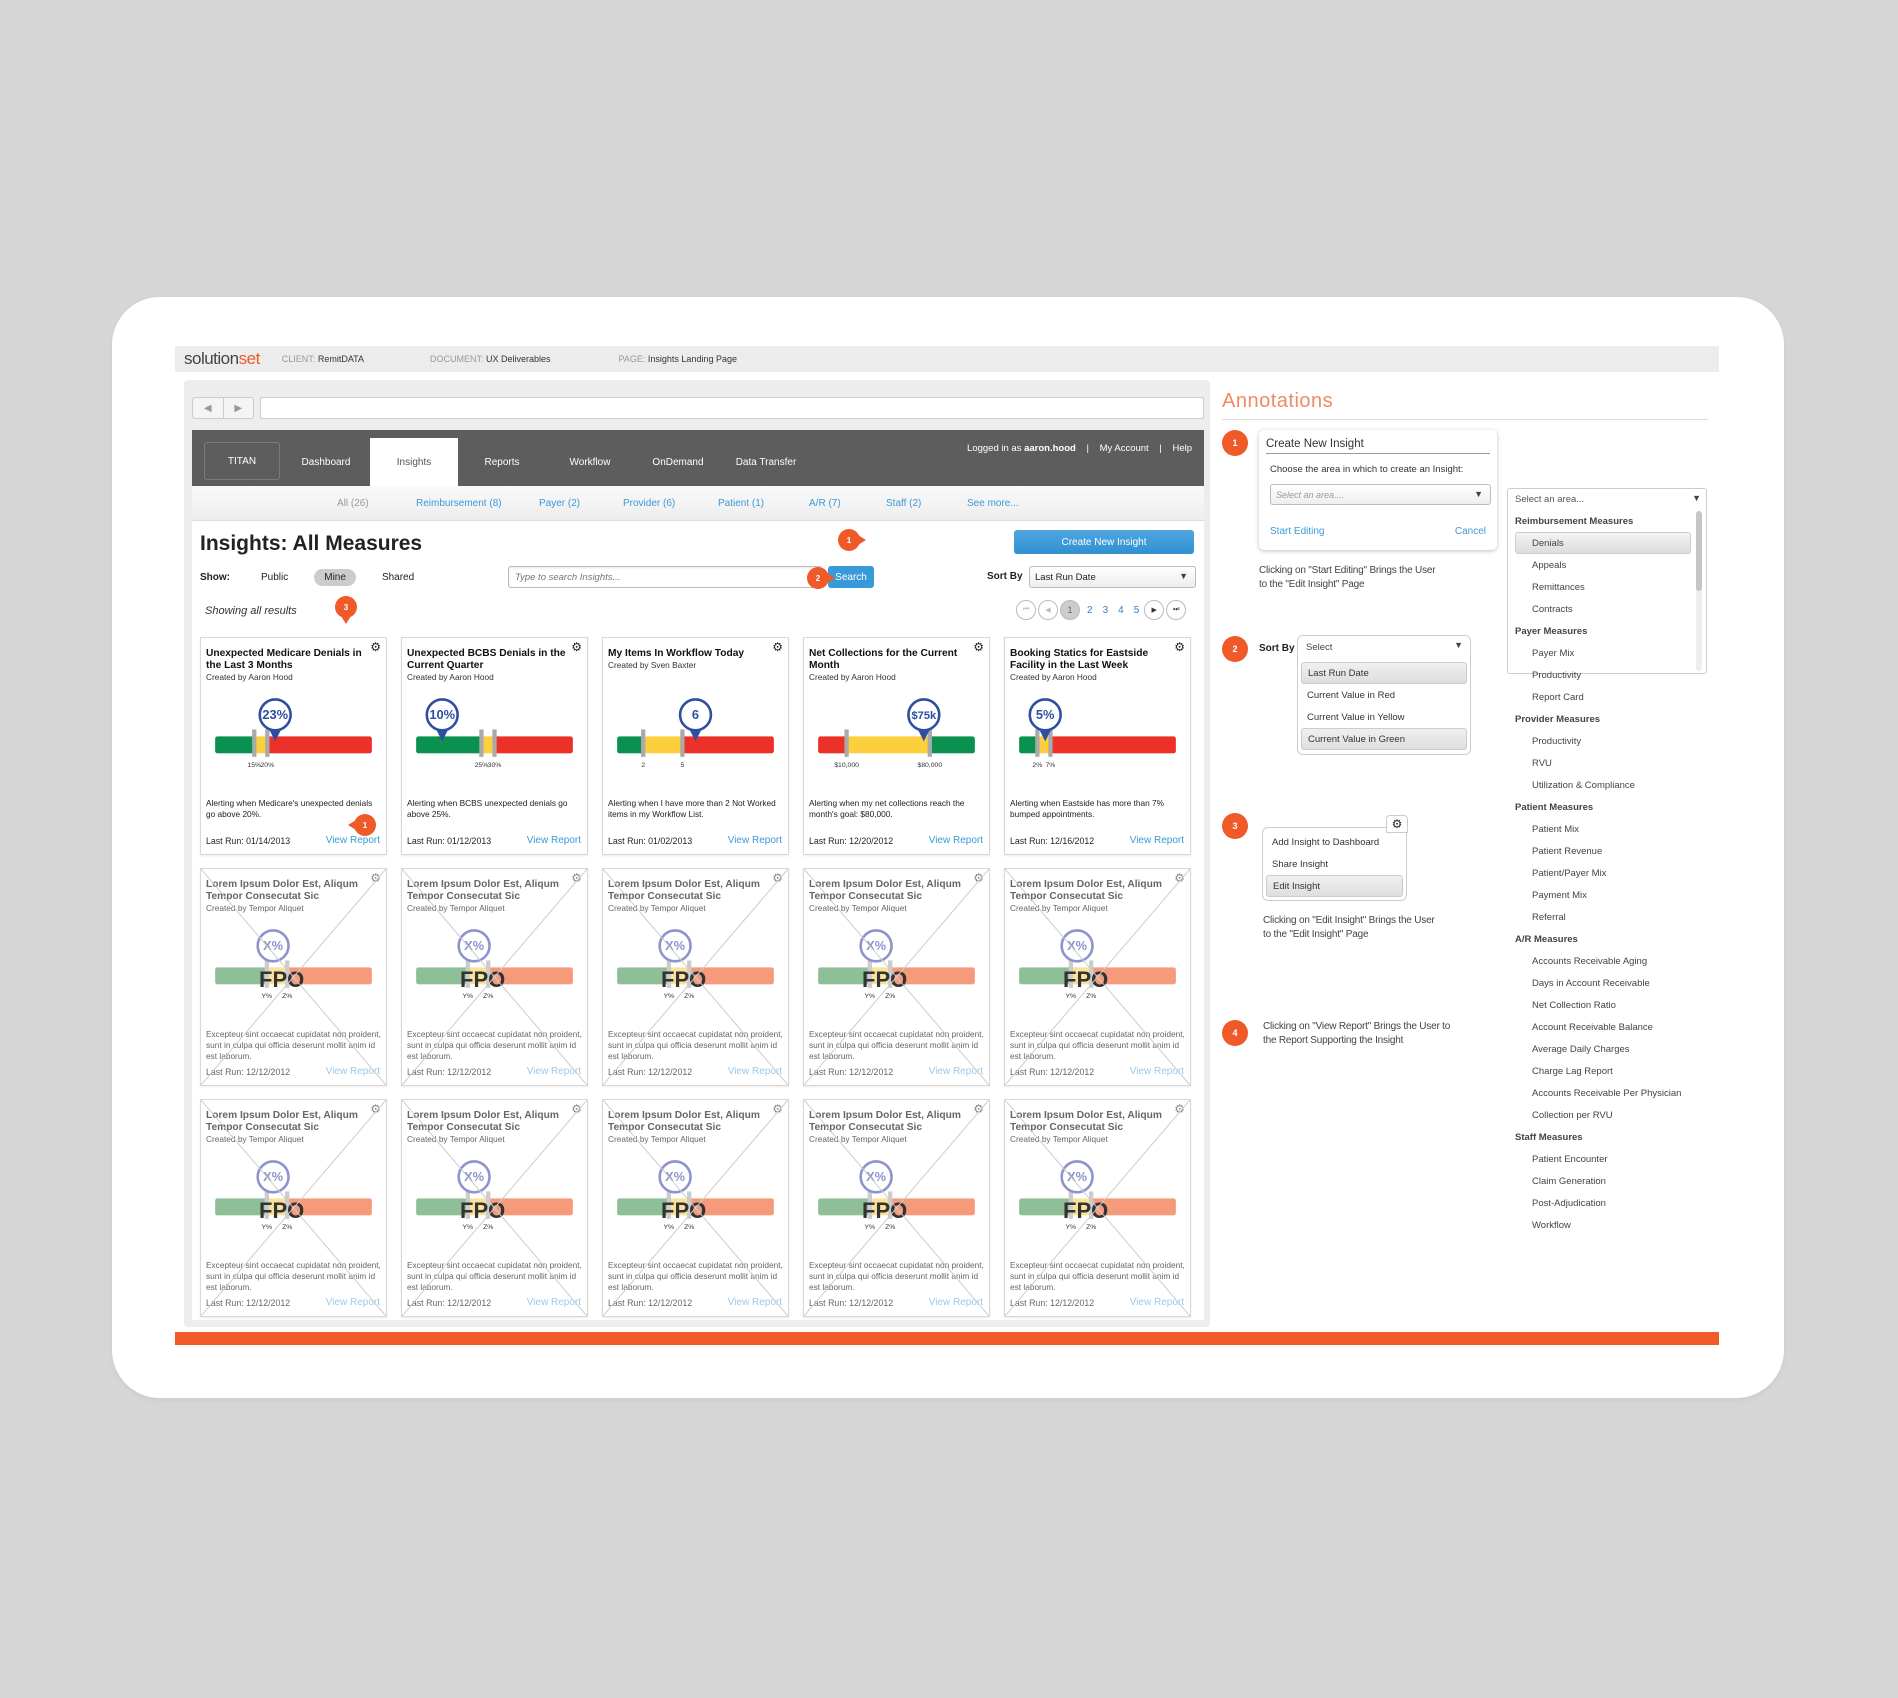 The height and width of the screenshot is (1698, 1898). What do you see at coordinates (1106, 610) in the screenshot?
I see `page-link: 3` at bounding box center [1106, 610].